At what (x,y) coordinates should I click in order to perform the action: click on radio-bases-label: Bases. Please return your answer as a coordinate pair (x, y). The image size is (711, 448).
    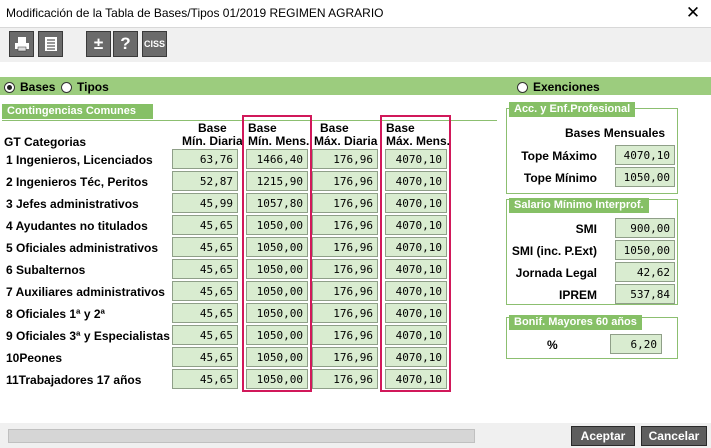
    Looking at the image, I should click on (38, 87).